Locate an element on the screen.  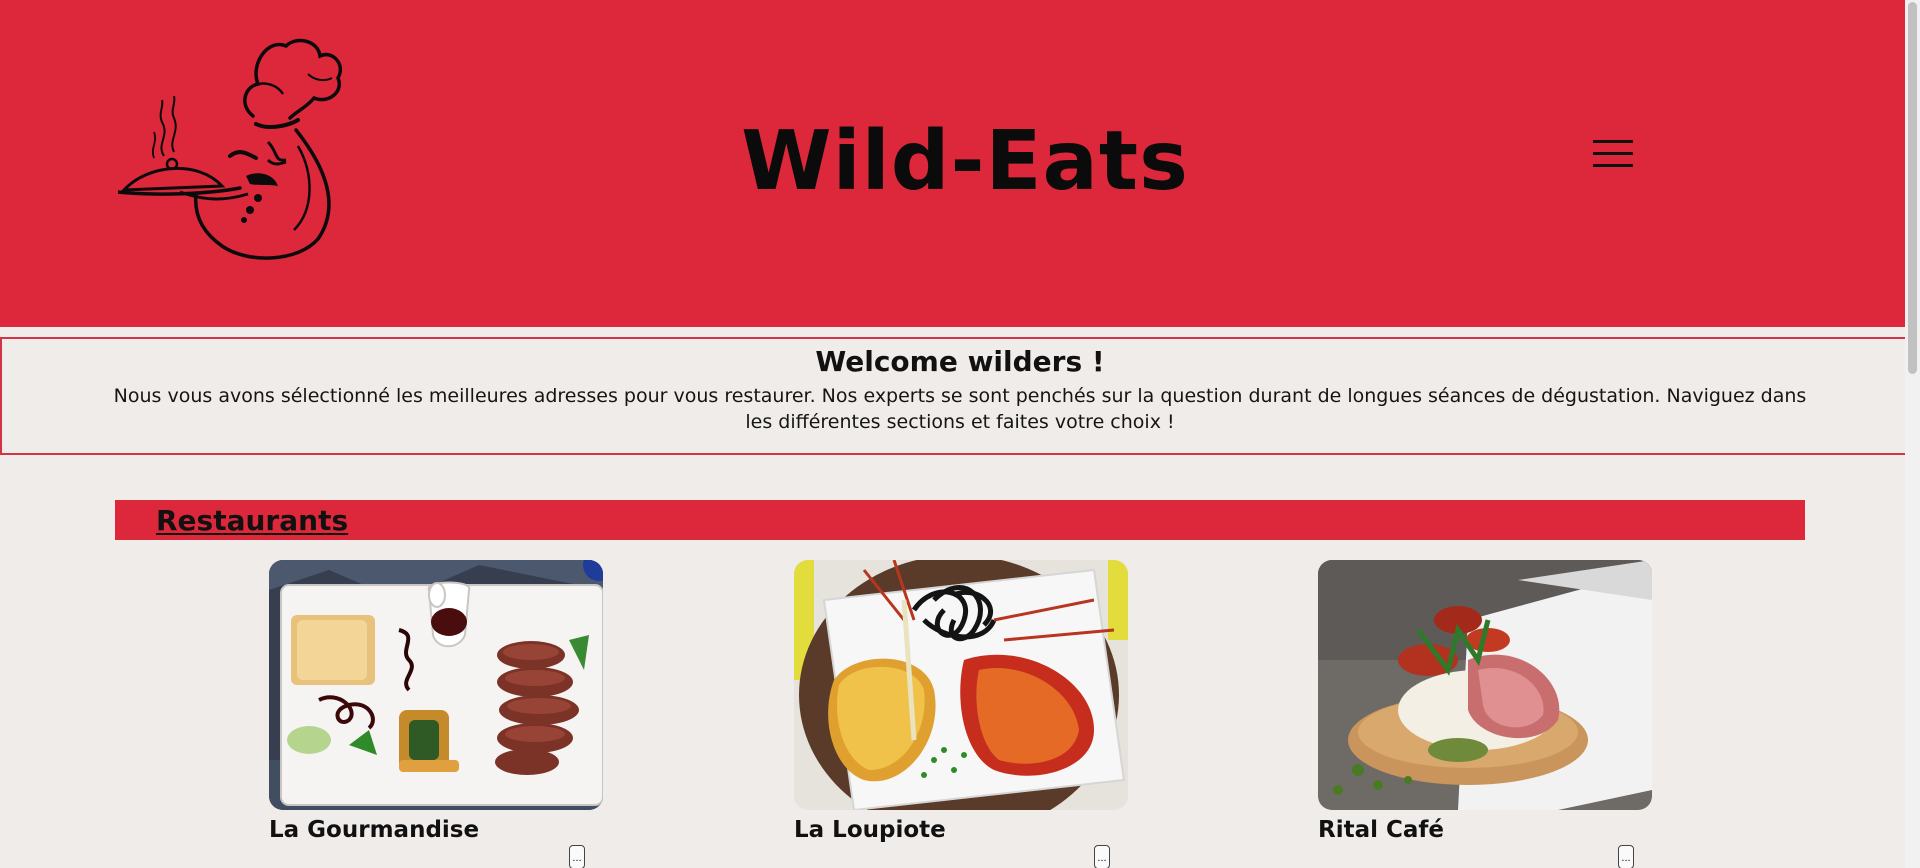
page-scrollbar is located at coordinates (1912, 434).